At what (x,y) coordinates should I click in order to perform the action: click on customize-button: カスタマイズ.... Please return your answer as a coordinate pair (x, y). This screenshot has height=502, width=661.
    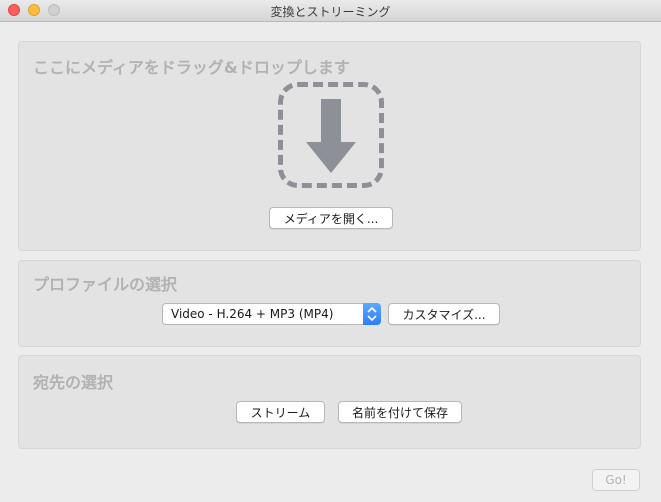
    Looking at the image, I should click on (444, 314).